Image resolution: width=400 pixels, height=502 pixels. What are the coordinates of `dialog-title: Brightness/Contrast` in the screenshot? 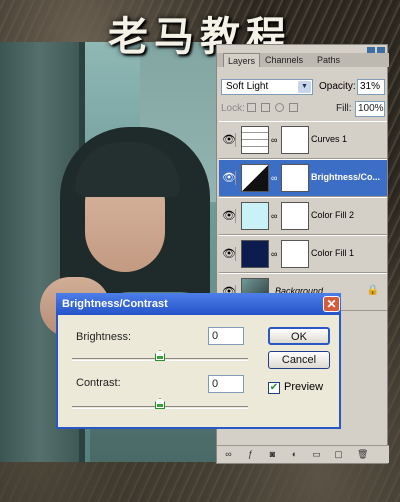 It's located at (115, 304).